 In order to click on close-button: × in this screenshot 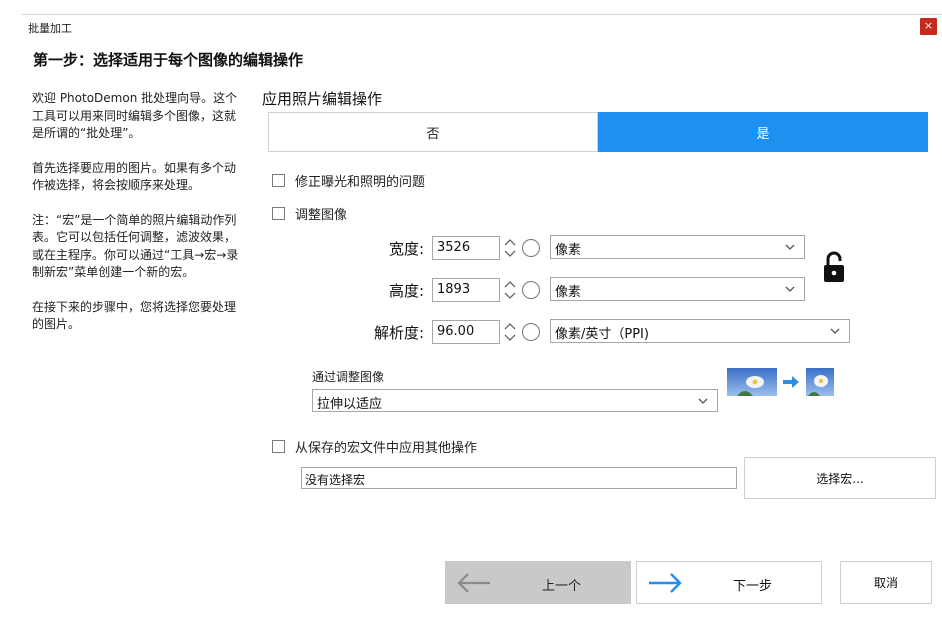, I will do `click(928, 26)`.